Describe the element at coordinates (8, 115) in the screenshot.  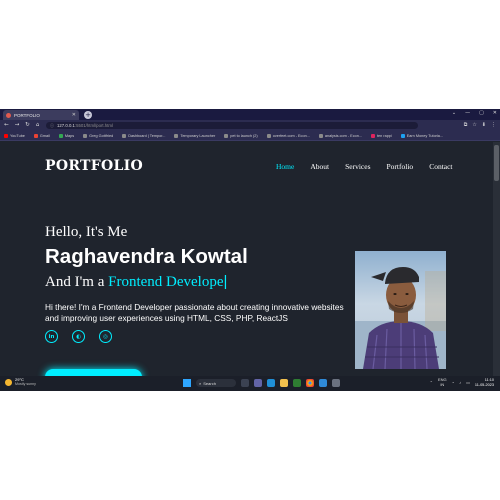
I see `tab-favicon-icon` at that location.